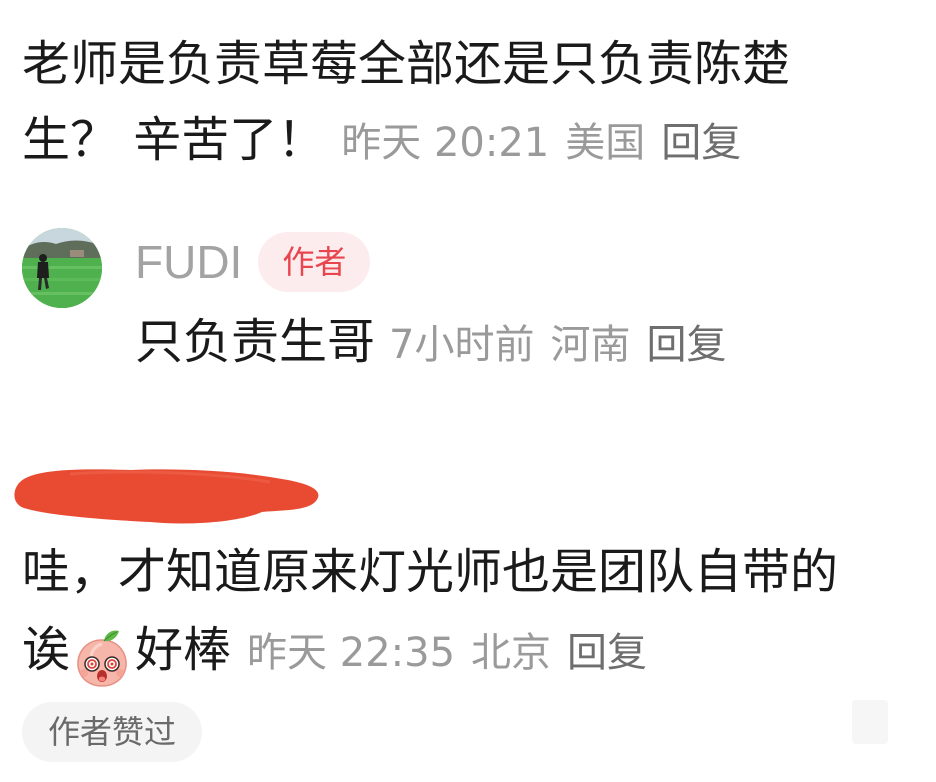 This screenshot has width=936, height=782. Describe the element at coordinates (314, 262) in the screenshot. I see `author-badge: 作者` at that location.